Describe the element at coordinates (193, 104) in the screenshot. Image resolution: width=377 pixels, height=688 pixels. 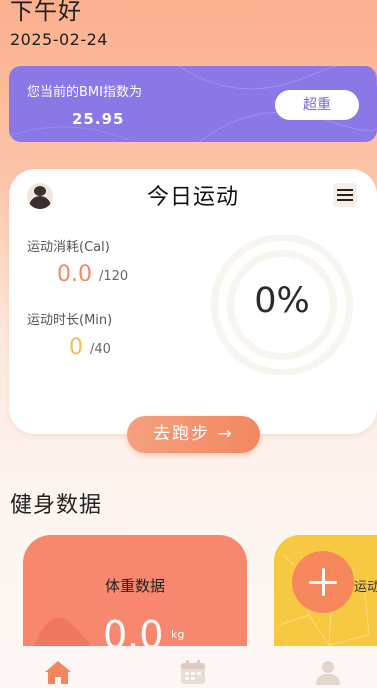
I see `bmi-card: 您当前的BMI指数为 25.95 超重` at that location.